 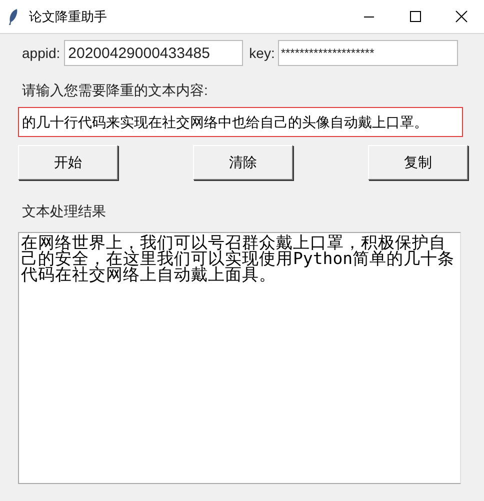 I want to click on text-input-field: 的几十行代码来实现在社交网络中也给自己的头像自动戴上口罩。, so click(x=240, y=122).